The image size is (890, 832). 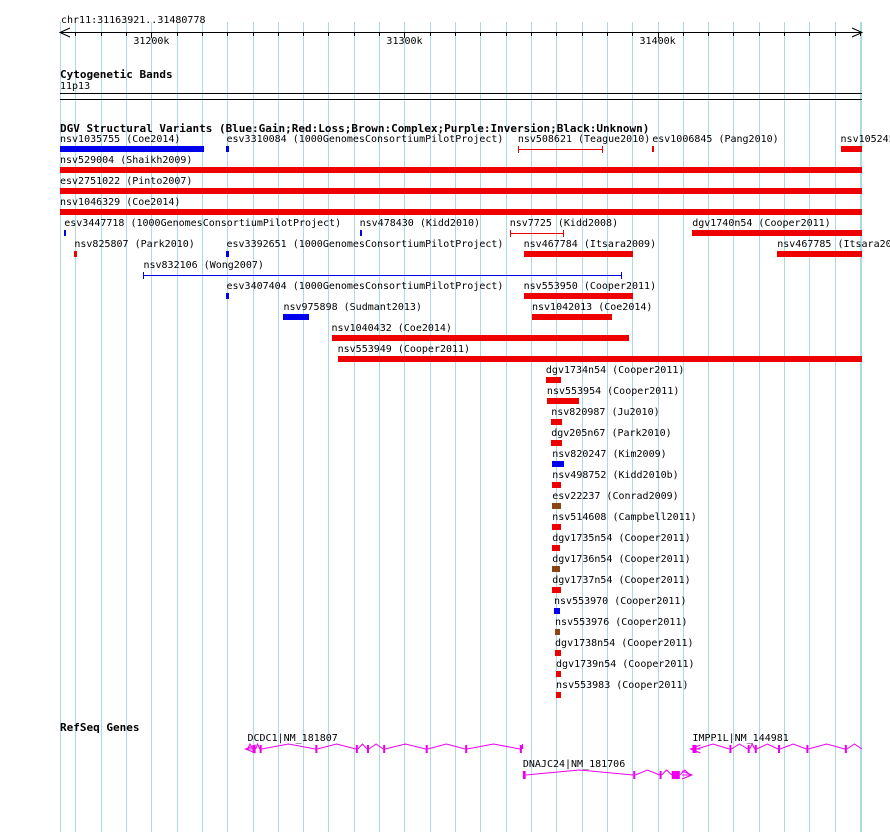 I want to click on sv-label: nsv825807 (Park2010), so click(x=134, y=244).